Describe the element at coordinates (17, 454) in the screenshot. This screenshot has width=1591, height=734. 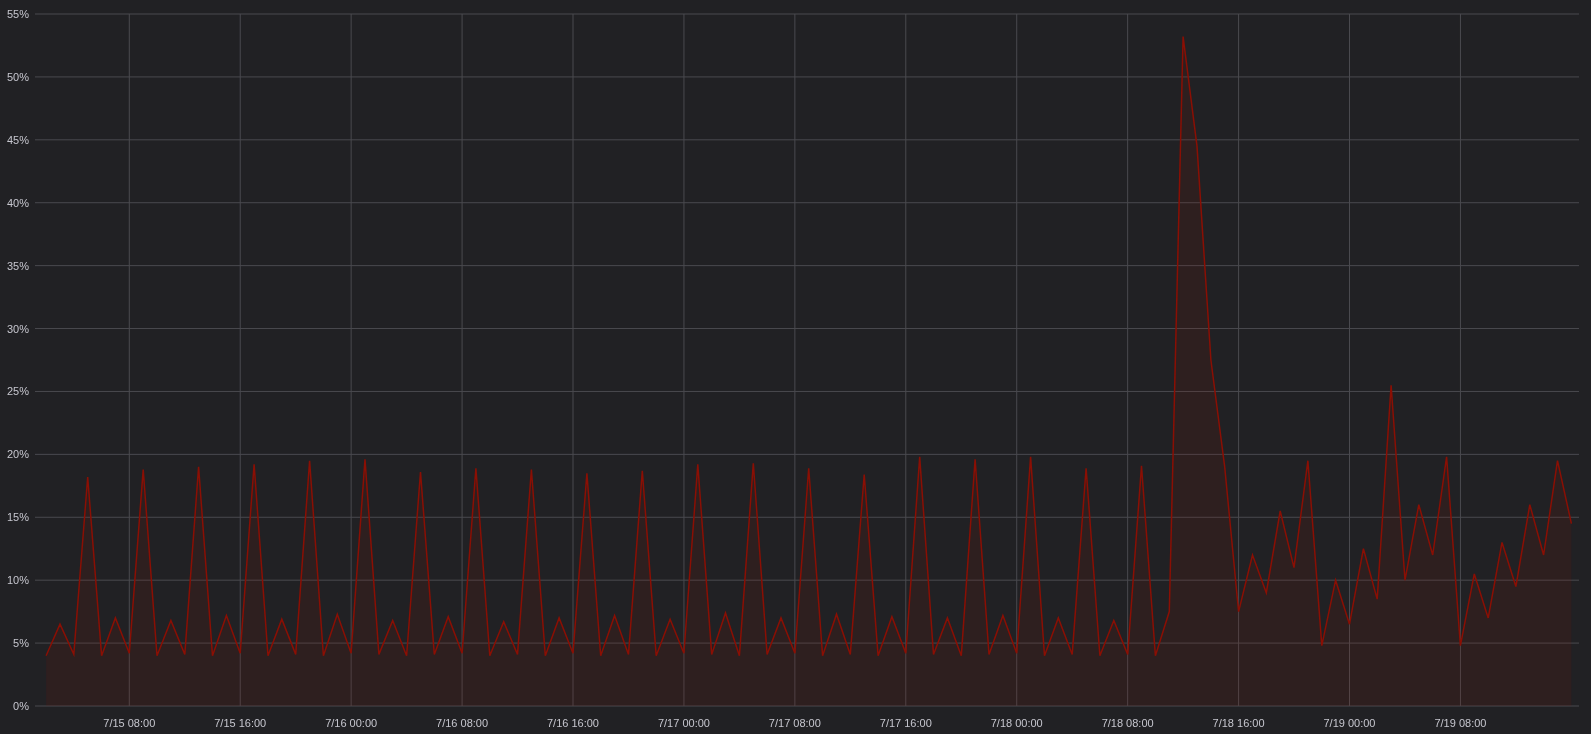
I see `axis-tick-label: 20%` at that location.